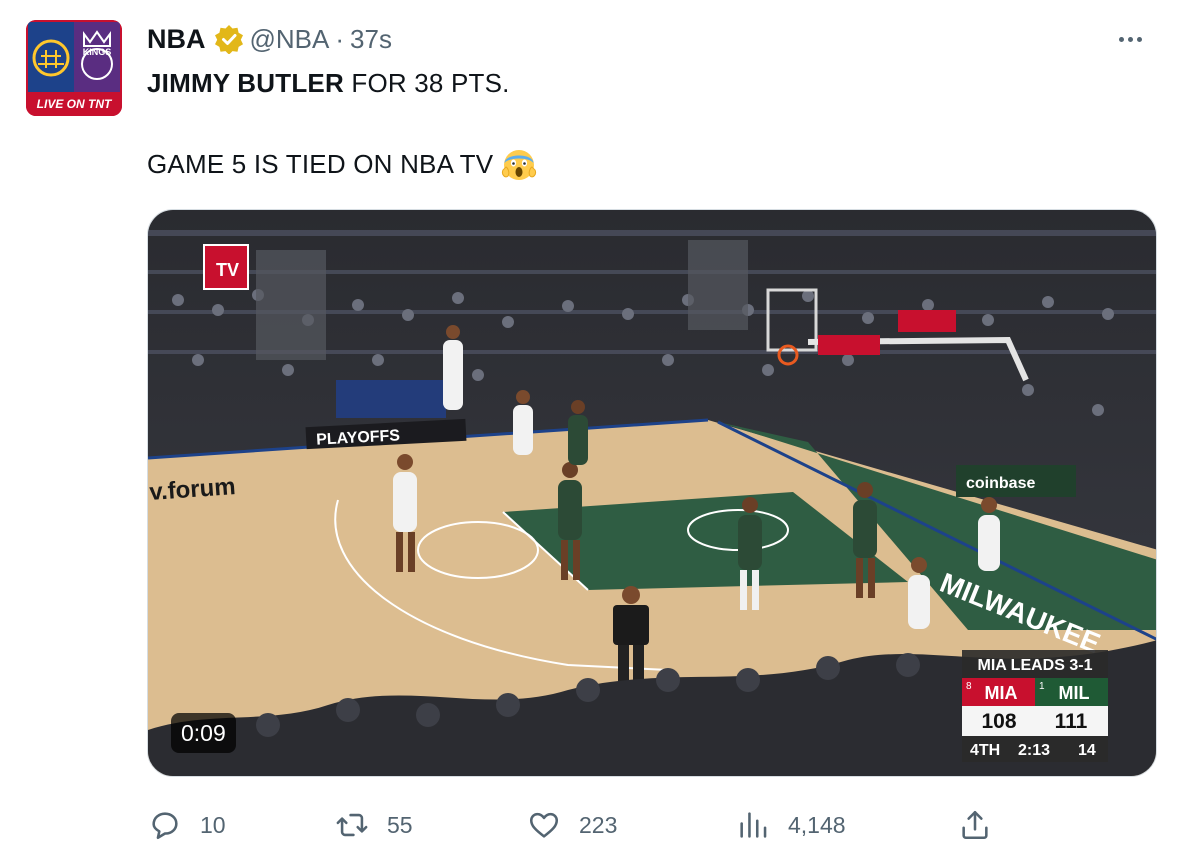 This screenshot has height=864, width=1180. I want to click on game-period: 4TH, so click(985, 750).